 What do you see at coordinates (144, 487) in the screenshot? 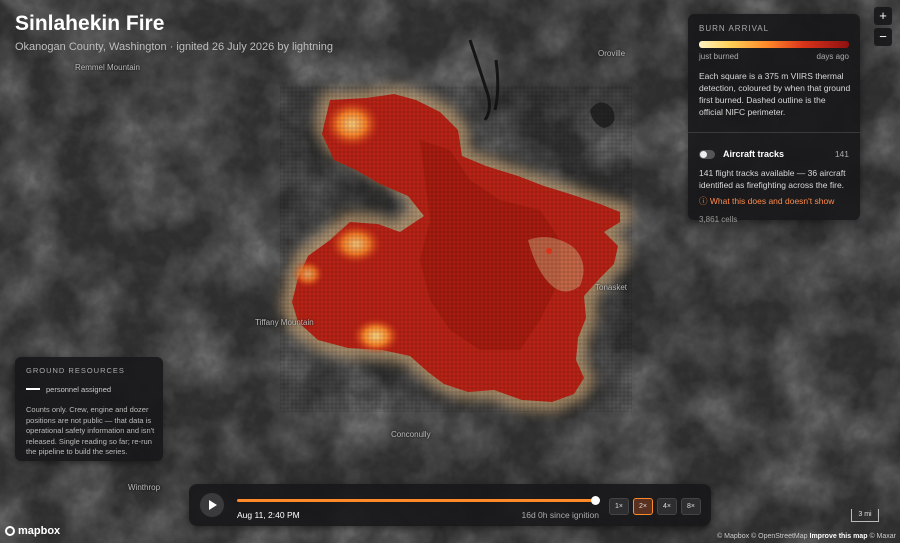
I see `place-label: Winthrop` at bounding box center [144, 487].